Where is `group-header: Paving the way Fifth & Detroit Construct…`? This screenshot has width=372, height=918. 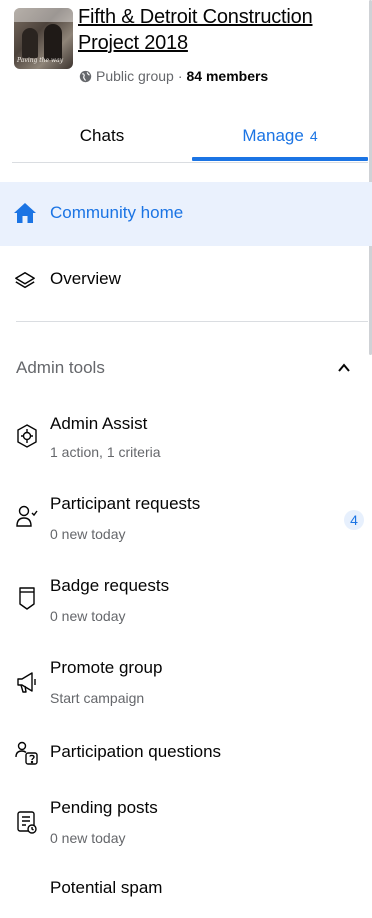 group-header: Paving the way Fifth & Detroit Construct… is located at coordinates (190, 55).